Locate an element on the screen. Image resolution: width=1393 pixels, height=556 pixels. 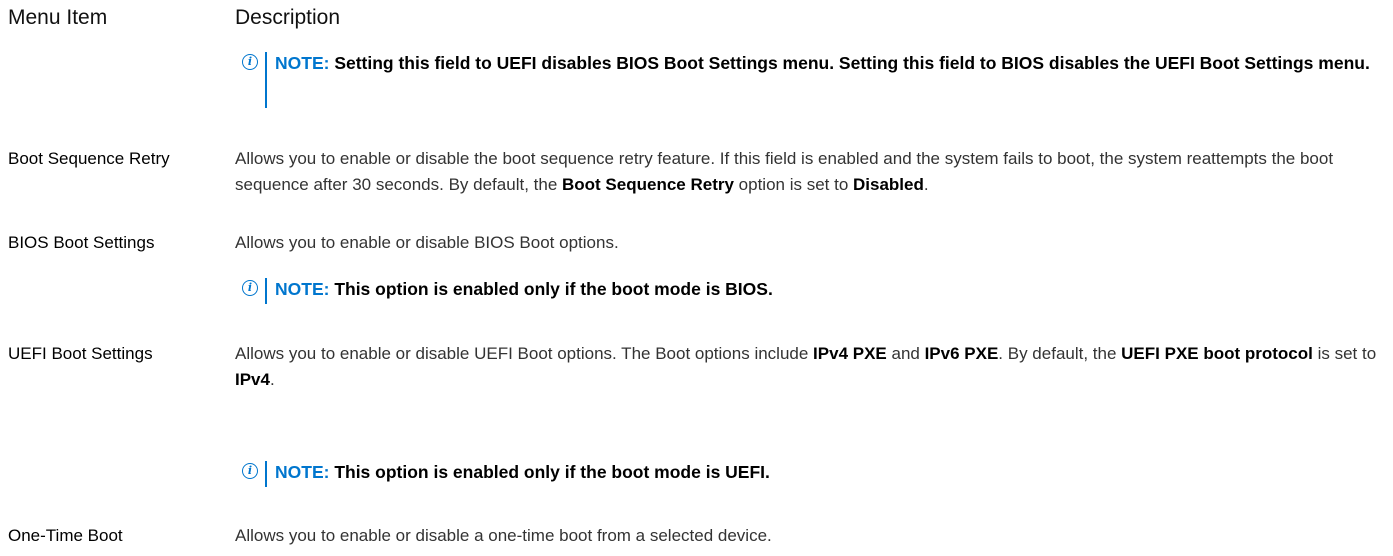
desc-part: and is located at coordinates (905, 353).